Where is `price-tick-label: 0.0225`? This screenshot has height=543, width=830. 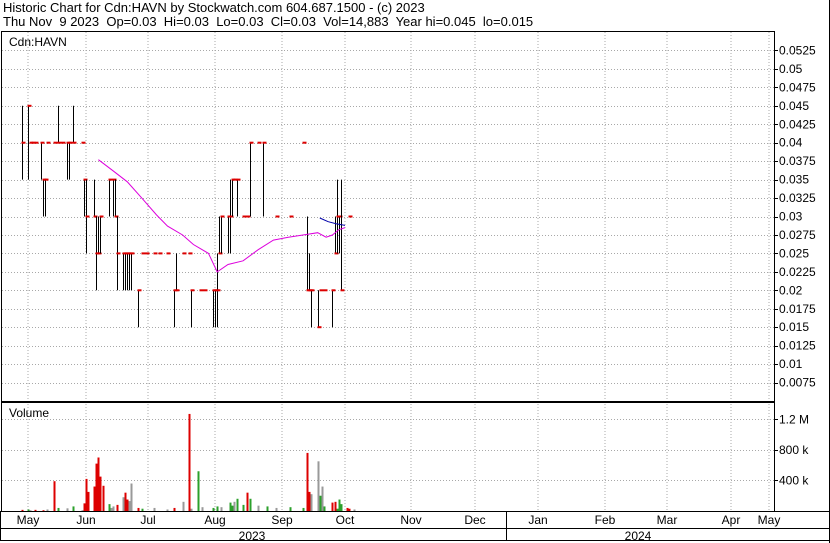 price-tick-label: 0.0225 is located at coordinates (797, 272).